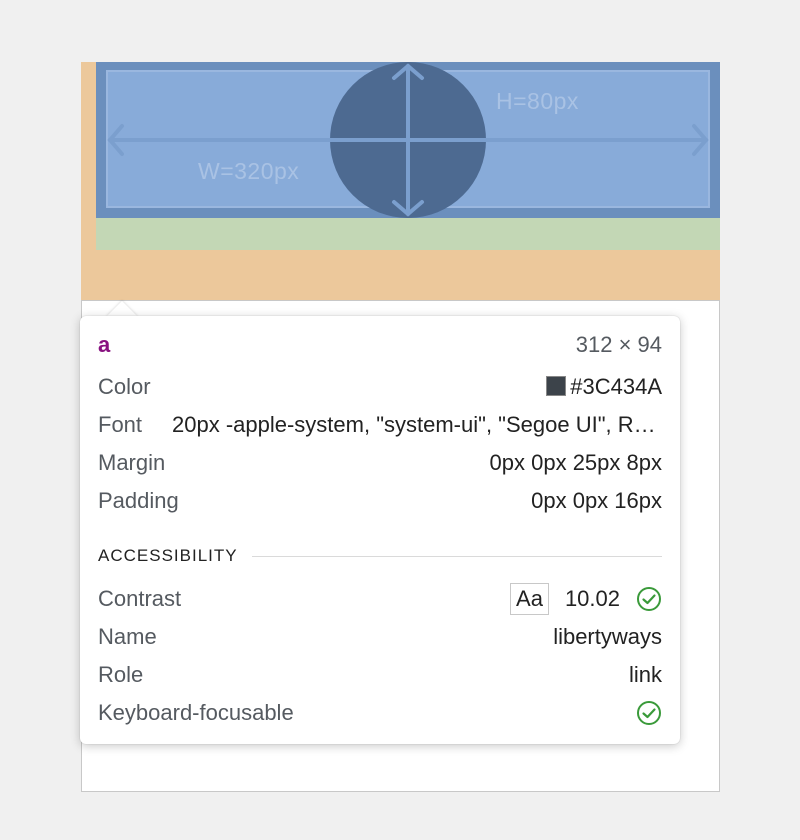 Image resolution: width=800 pixels, height=840 pixels. I want to click on color-value: #3C434A, so click(616, 386).